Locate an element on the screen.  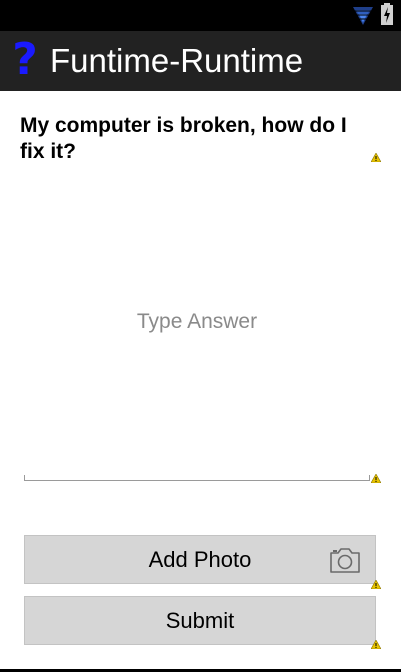
battery-charging-icon is located at coordinates (387, 14).